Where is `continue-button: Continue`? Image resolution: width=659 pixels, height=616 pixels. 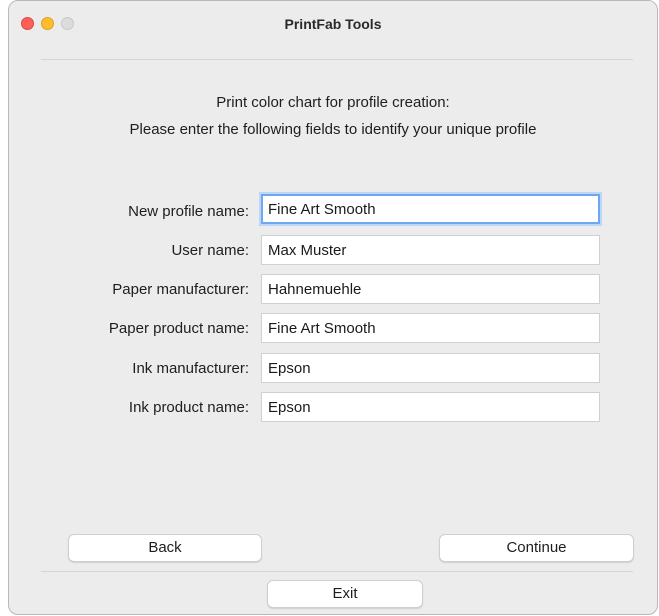
continue-button: Continue is located at coordinates (536, 548).